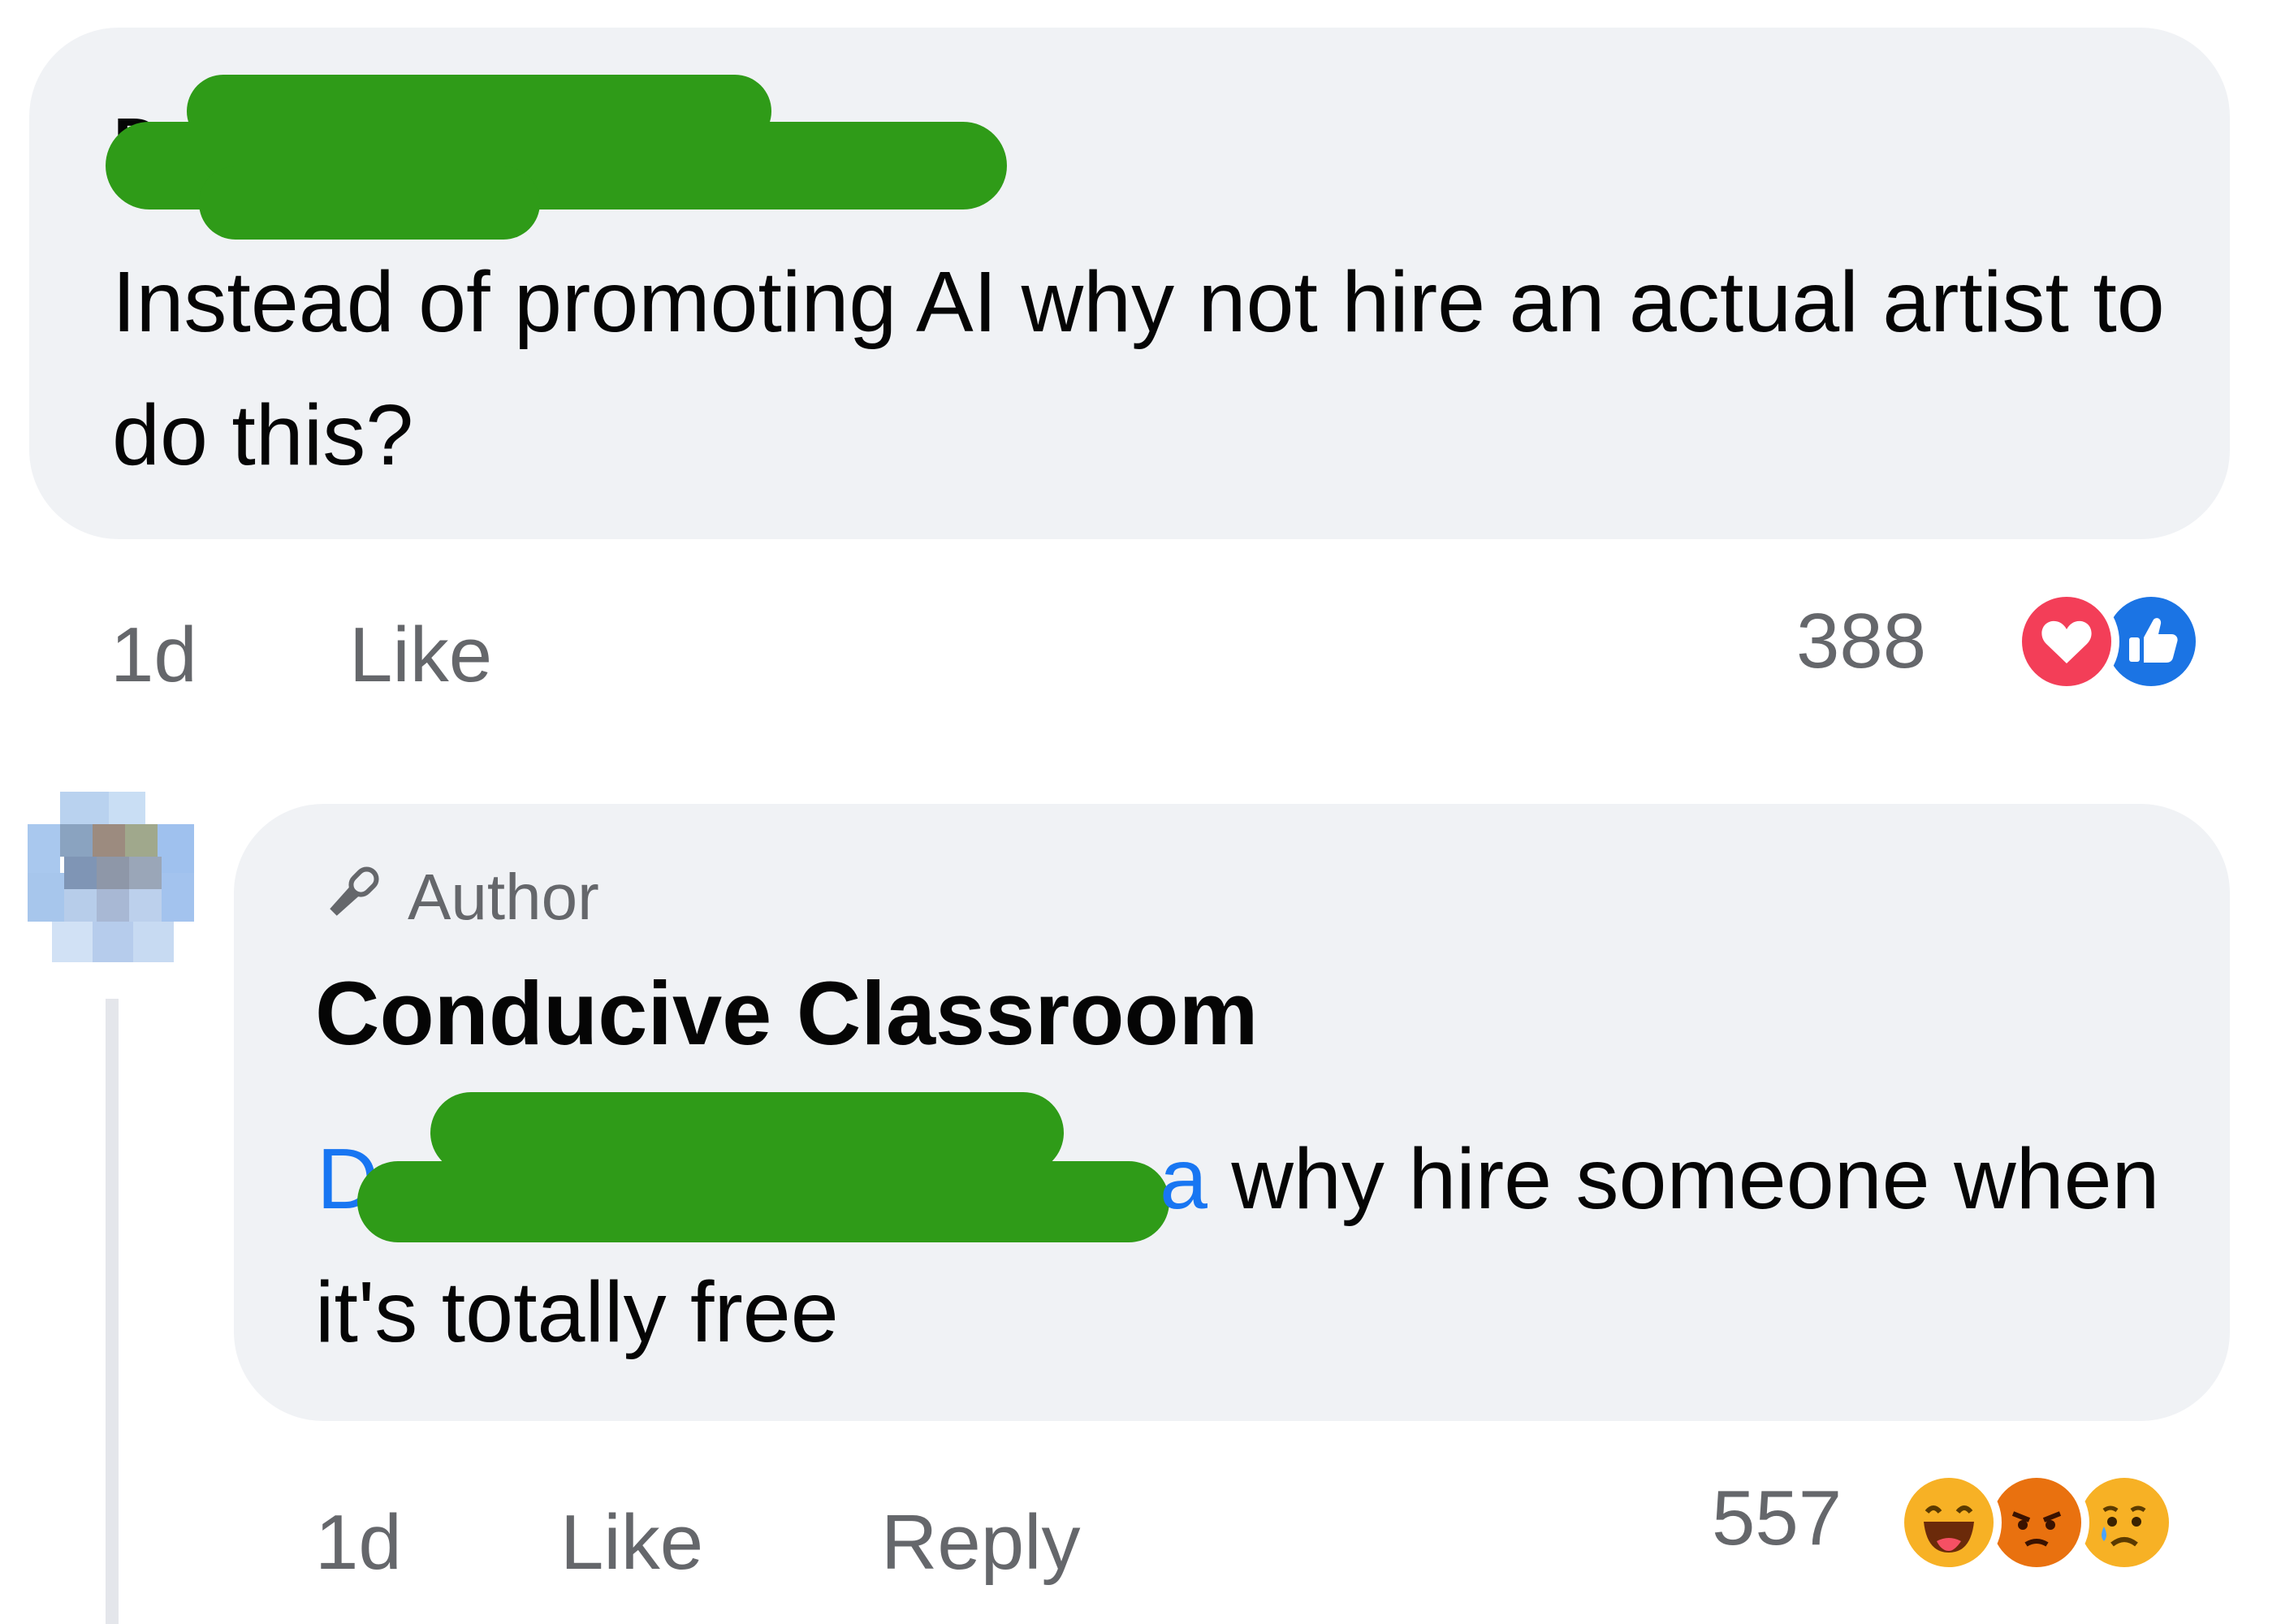 This screenshot has height=1624, width=2281. I want to click on reply-timestamp: 1d, so click(358, 1543).